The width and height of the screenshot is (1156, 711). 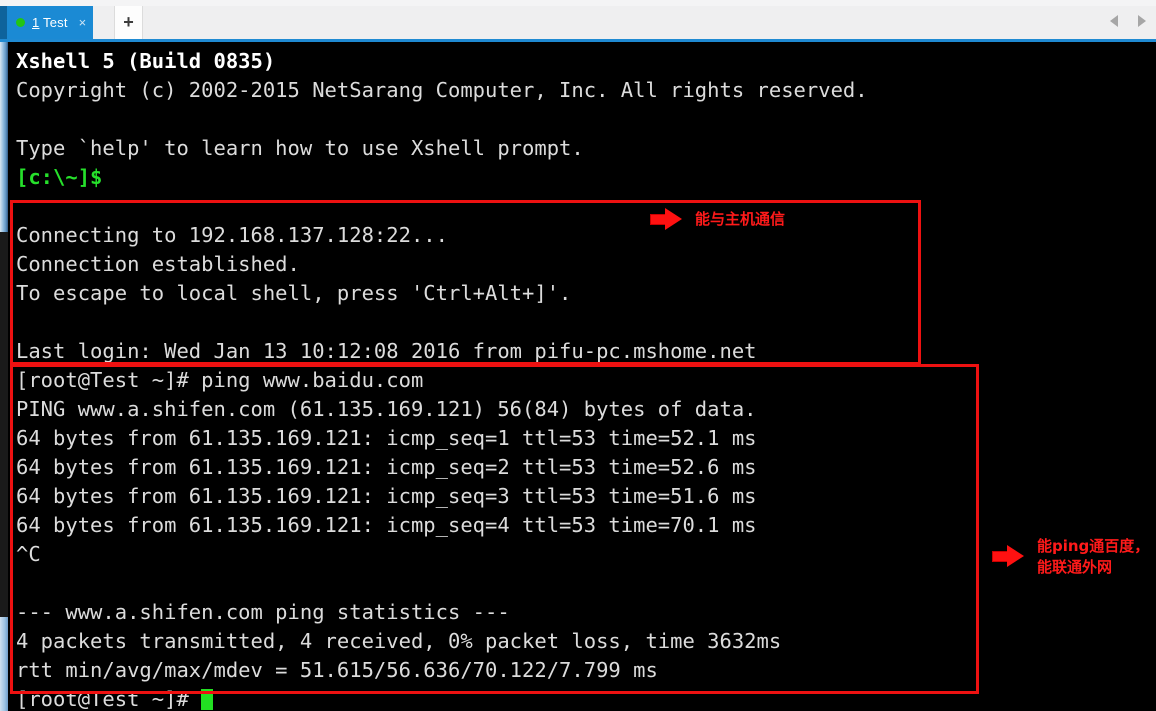 I want to click on annotation-ping-text: 能ping通百度， 能联通外网, so click(x=1093, y=557).